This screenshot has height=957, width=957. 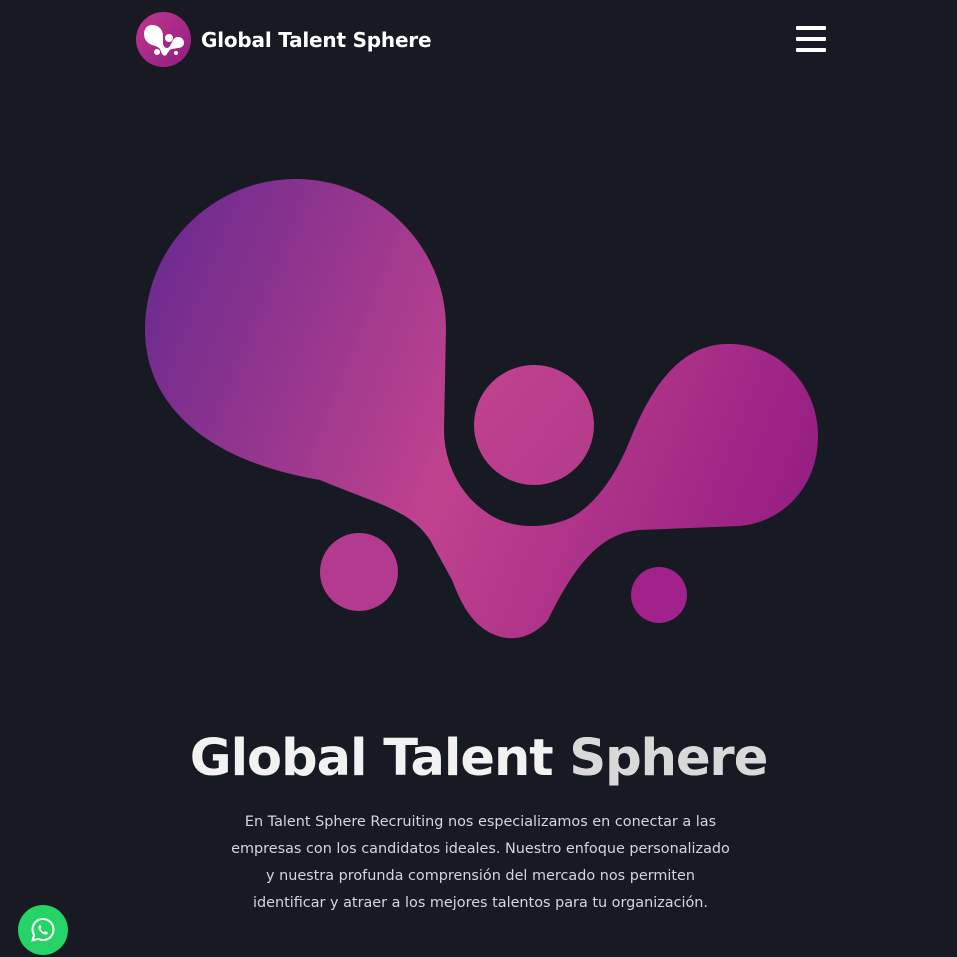 I want to click on hero-title: Global Talent Sphere, so click(x=478, y=759).